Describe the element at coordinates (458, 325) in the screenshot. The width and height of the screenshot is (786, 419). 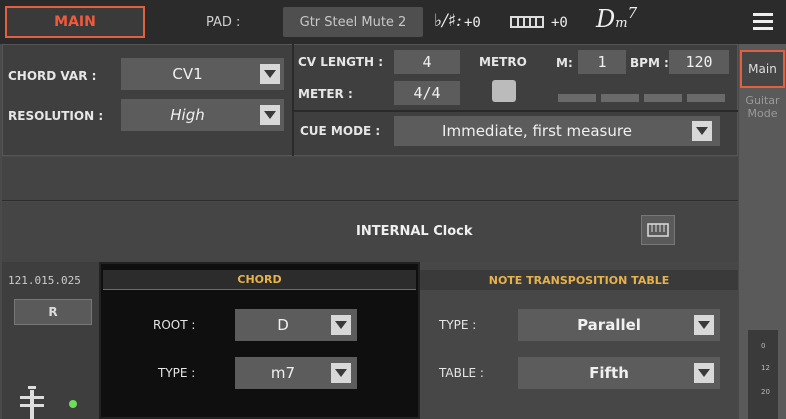
I see `ntt-type-label: TYPE :` at that location.